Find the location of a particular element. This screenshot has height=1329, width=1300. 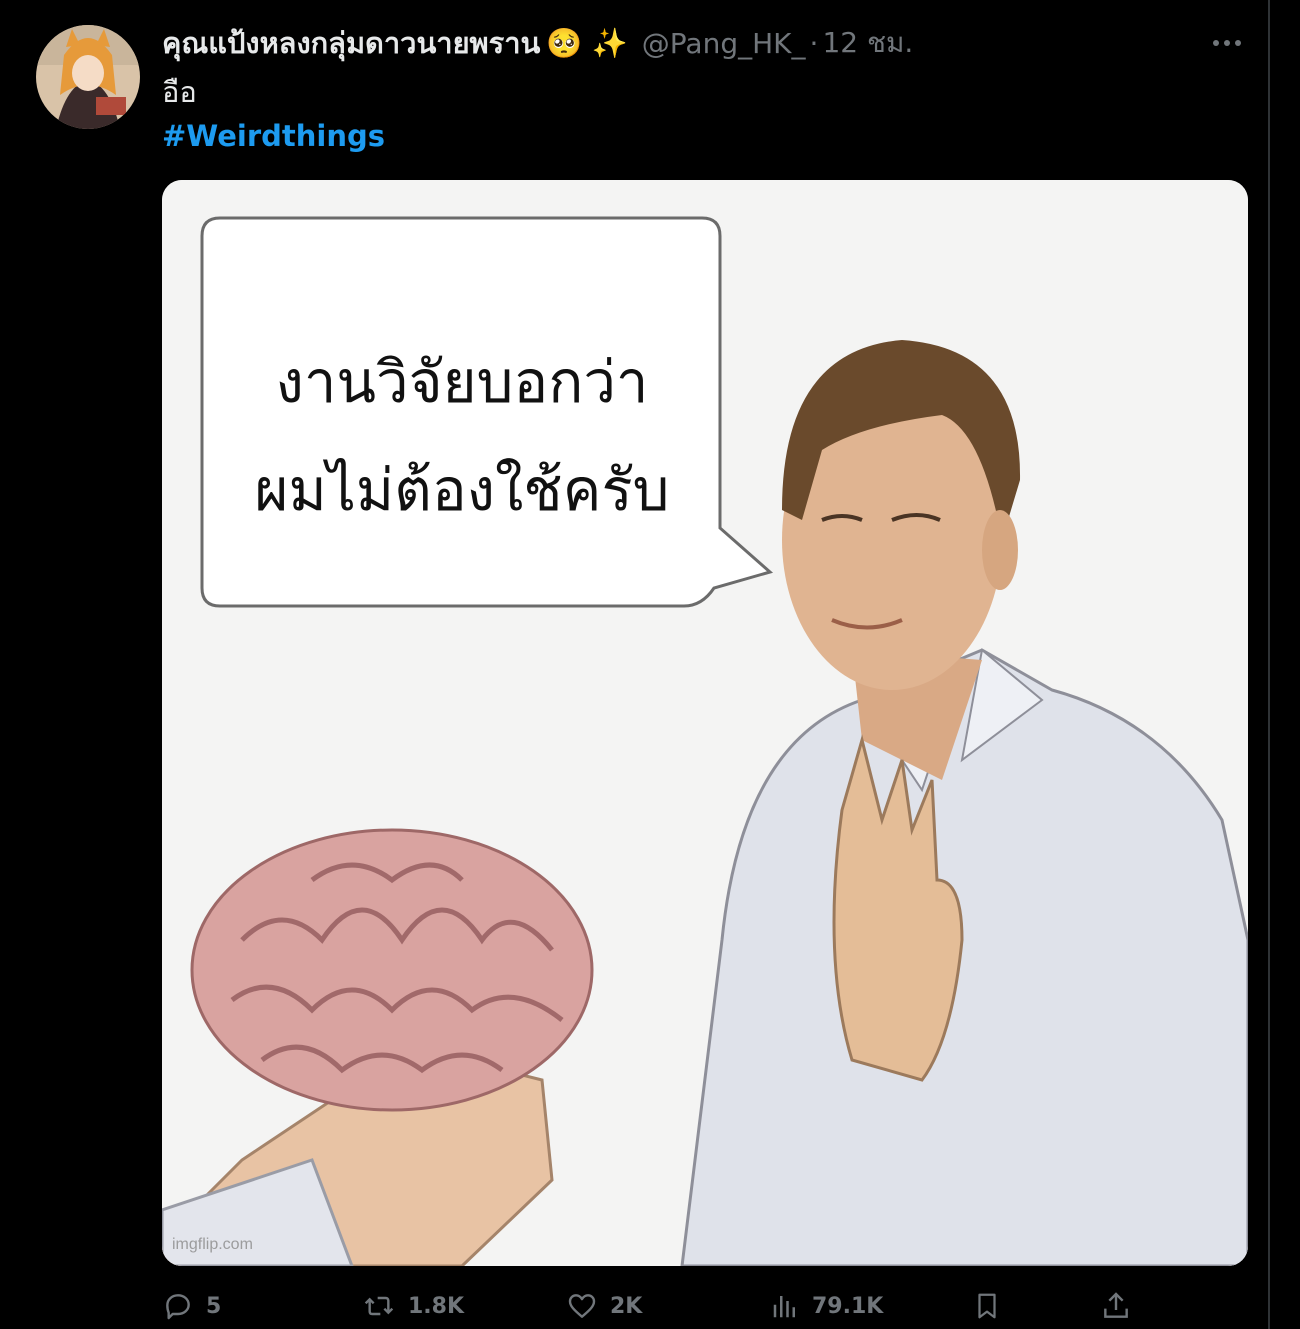

like-count: 2K is located at coordinates (626, 1306).